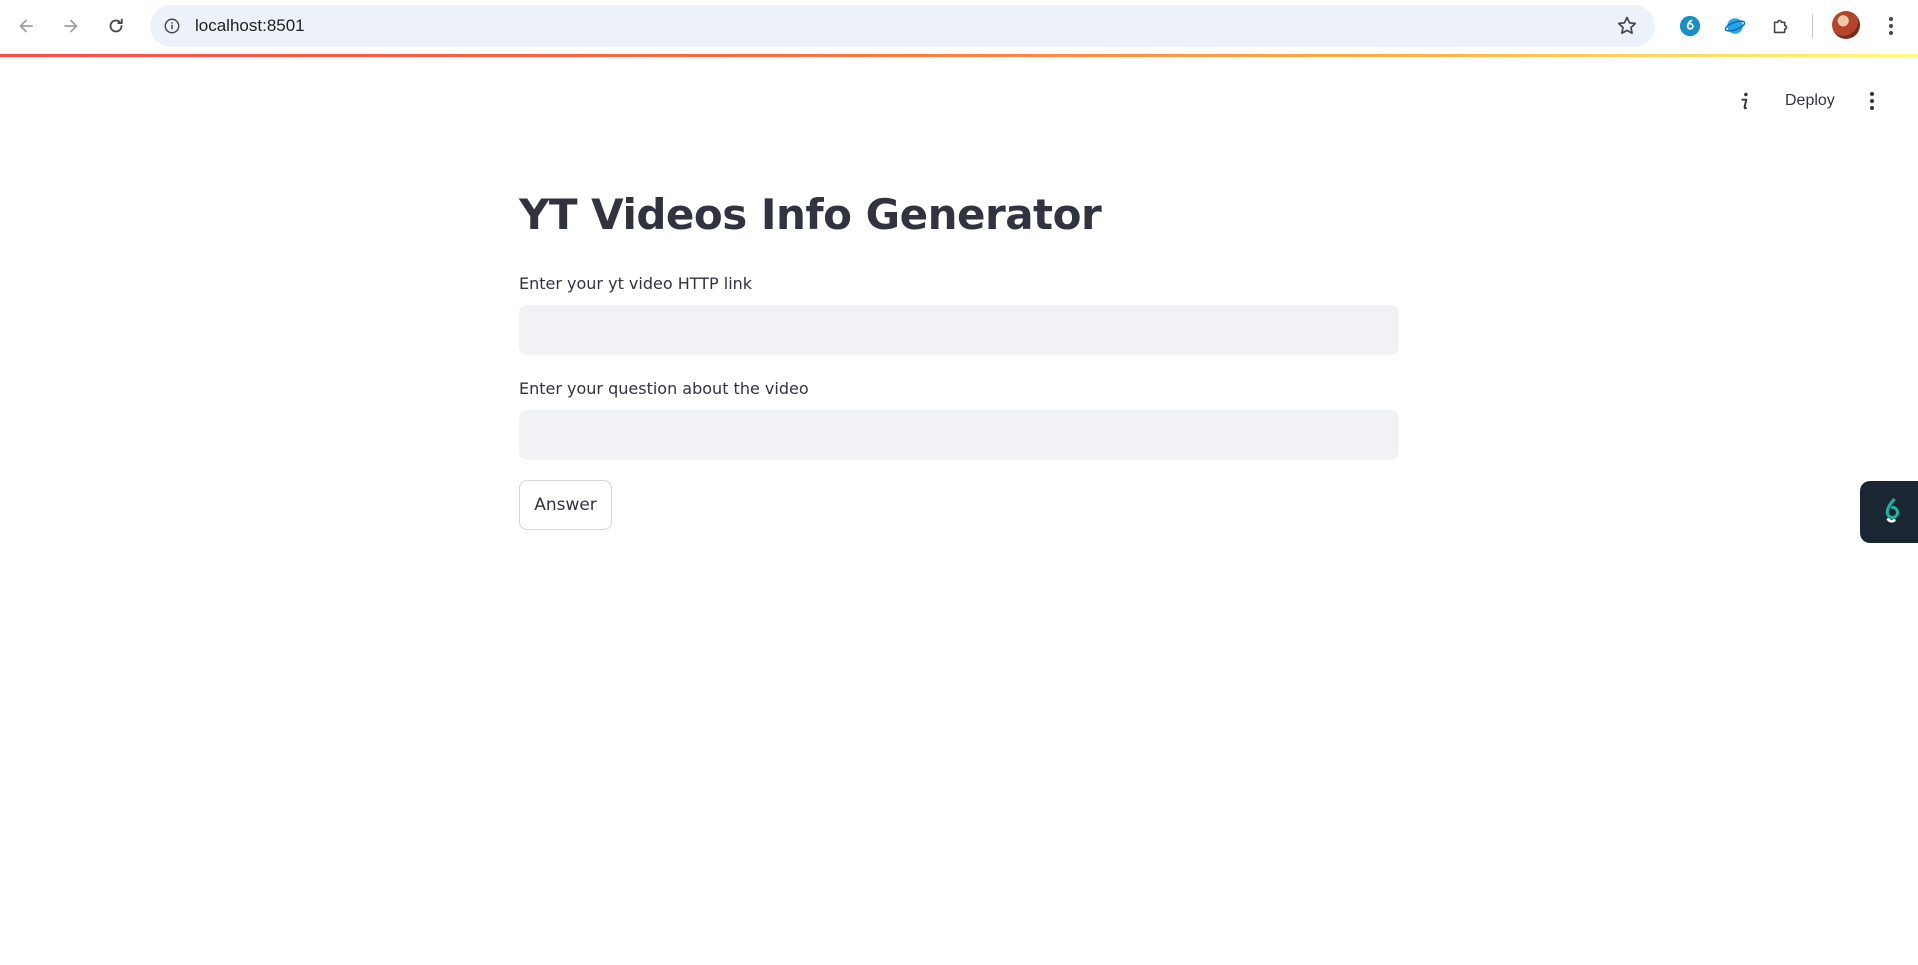  Describe the element at coordinates (810, 214) in the screenshot. I see `page-title: YT Videos Info Generator` at that location.